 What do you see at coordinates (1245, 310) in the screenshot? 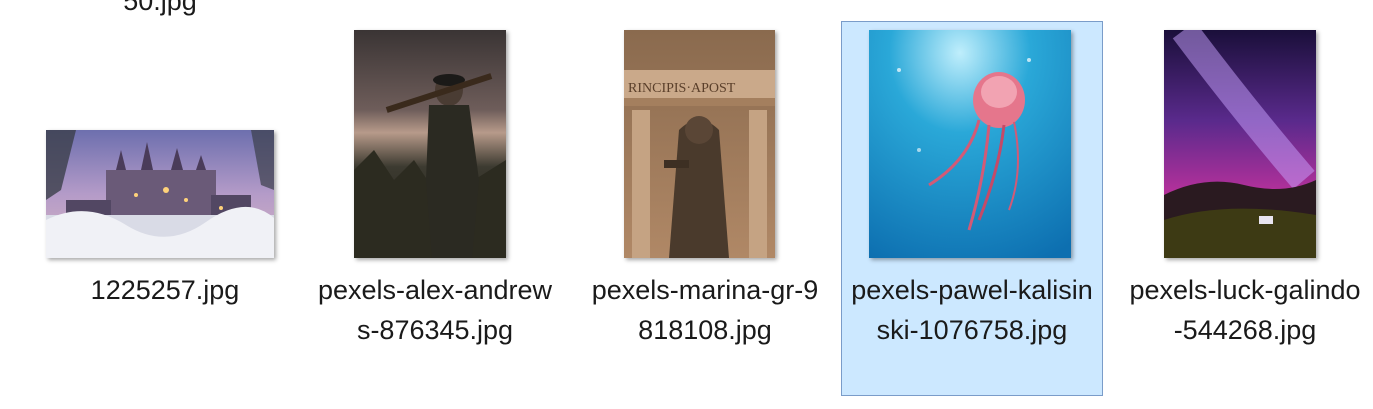
I see `file-name-label: pexels-luck-galindo-544268.jpg` at bounding box center [1245, 310].